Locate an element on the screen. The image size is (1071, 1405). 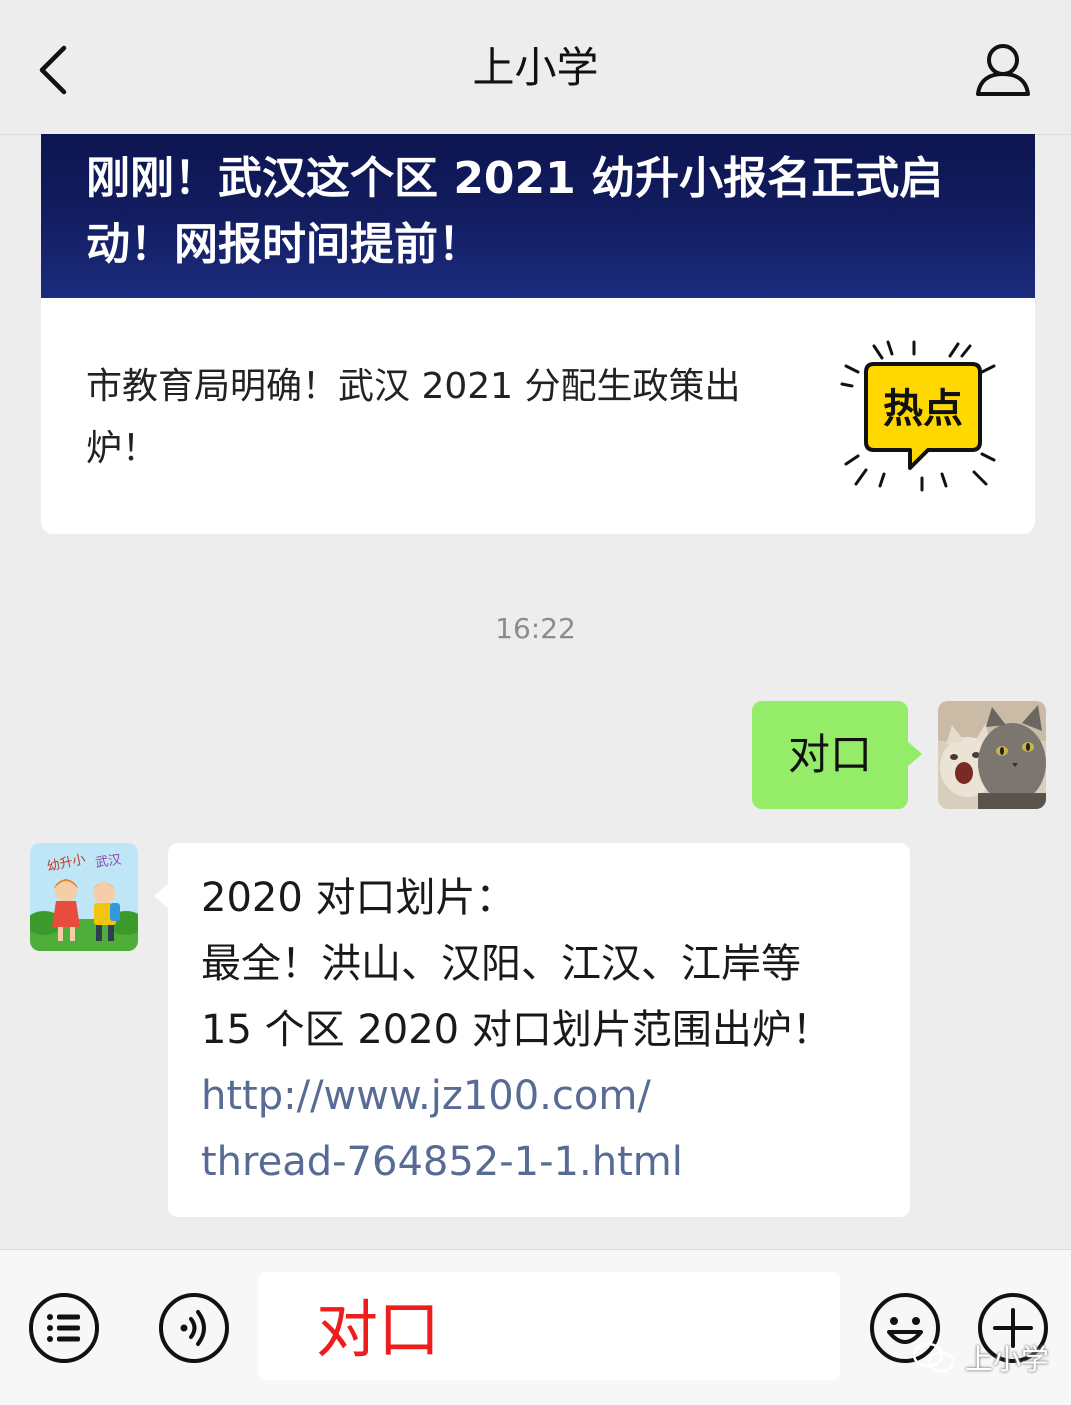
message-timestamp: 16:22 is located at coordinates (535, 628).